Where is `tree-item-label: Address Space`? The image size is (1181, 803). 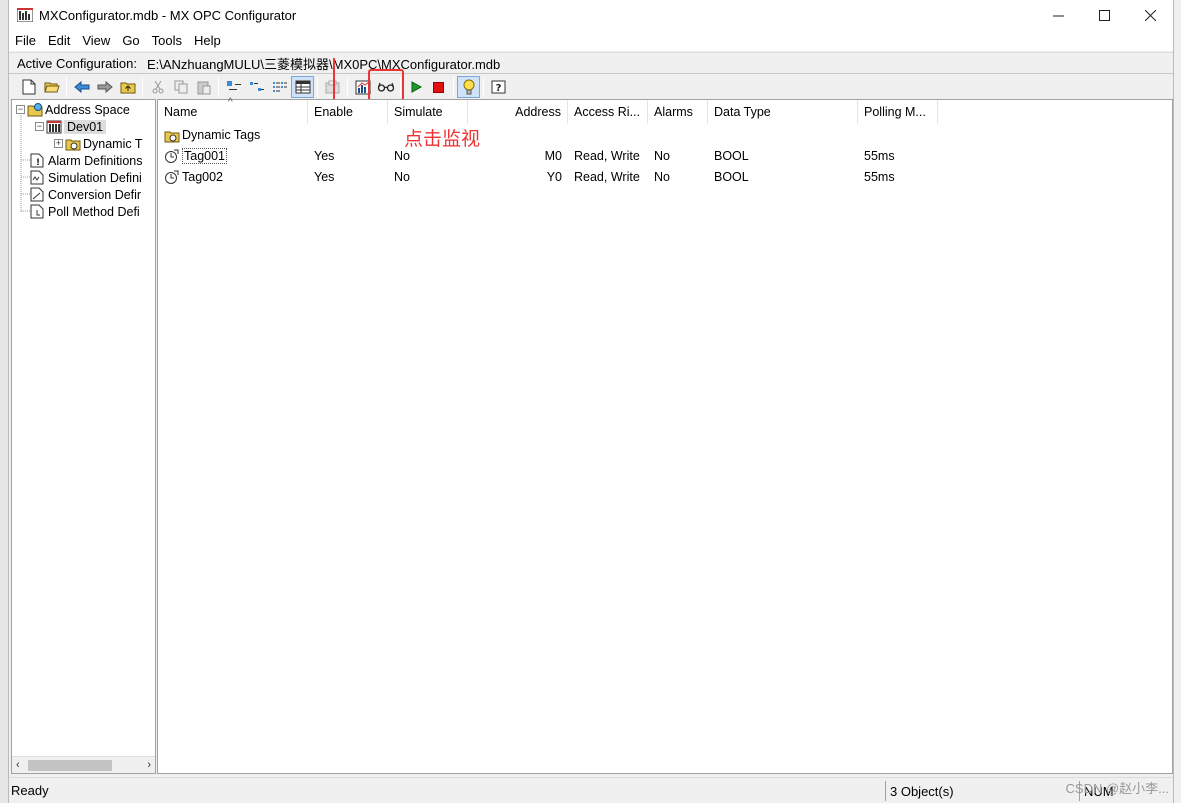
tree-item-label: Address Space is located at coordinates (87, 109).